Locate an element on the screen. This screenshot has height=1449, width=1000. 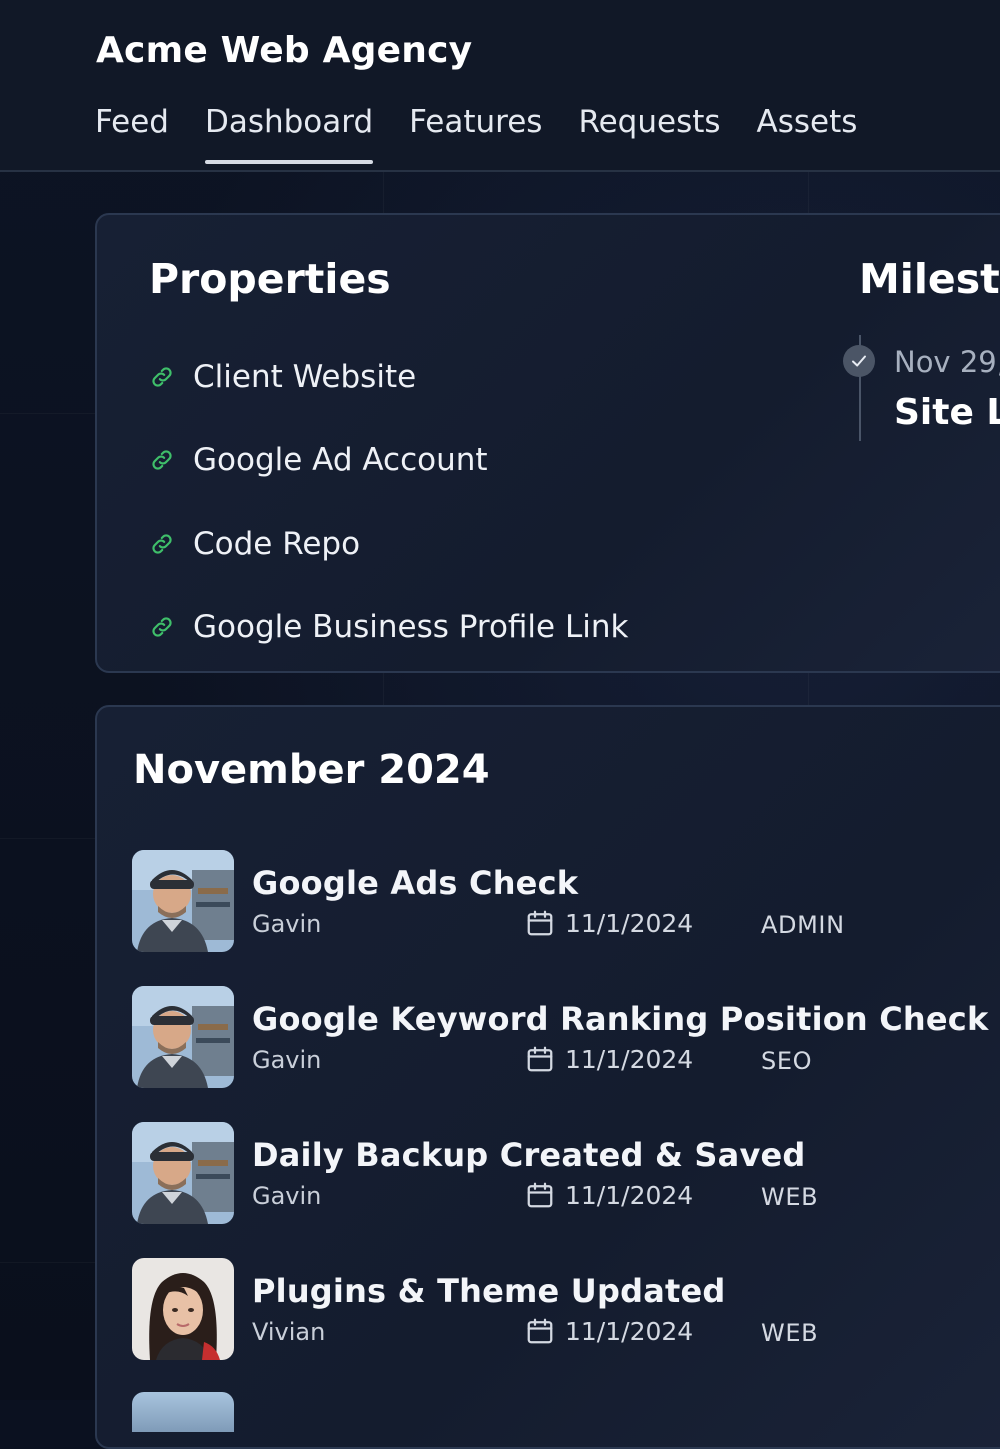
property-google-business-profile: Google Business Profile Link is located at coordinates (388, 628).